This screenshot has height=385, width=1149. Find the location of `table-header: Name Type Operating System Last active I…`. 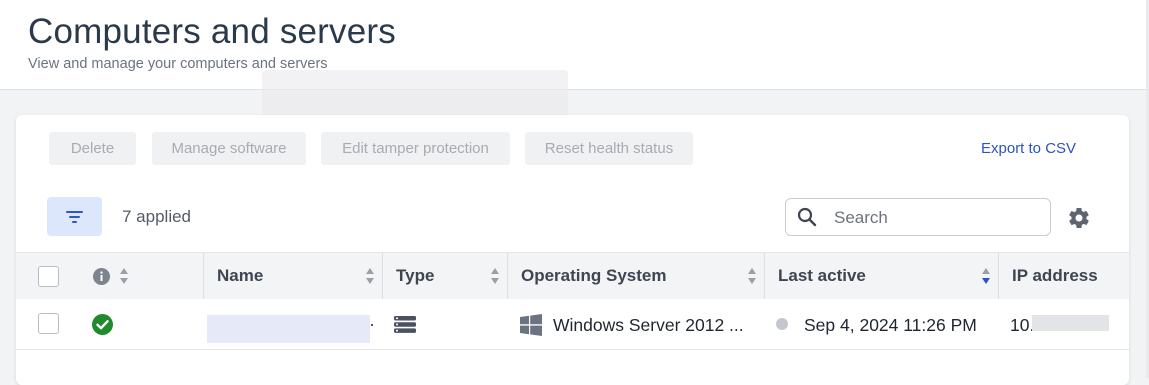

table-header: Name Type Operating System Last active I… is located at coordinates (572, 276).